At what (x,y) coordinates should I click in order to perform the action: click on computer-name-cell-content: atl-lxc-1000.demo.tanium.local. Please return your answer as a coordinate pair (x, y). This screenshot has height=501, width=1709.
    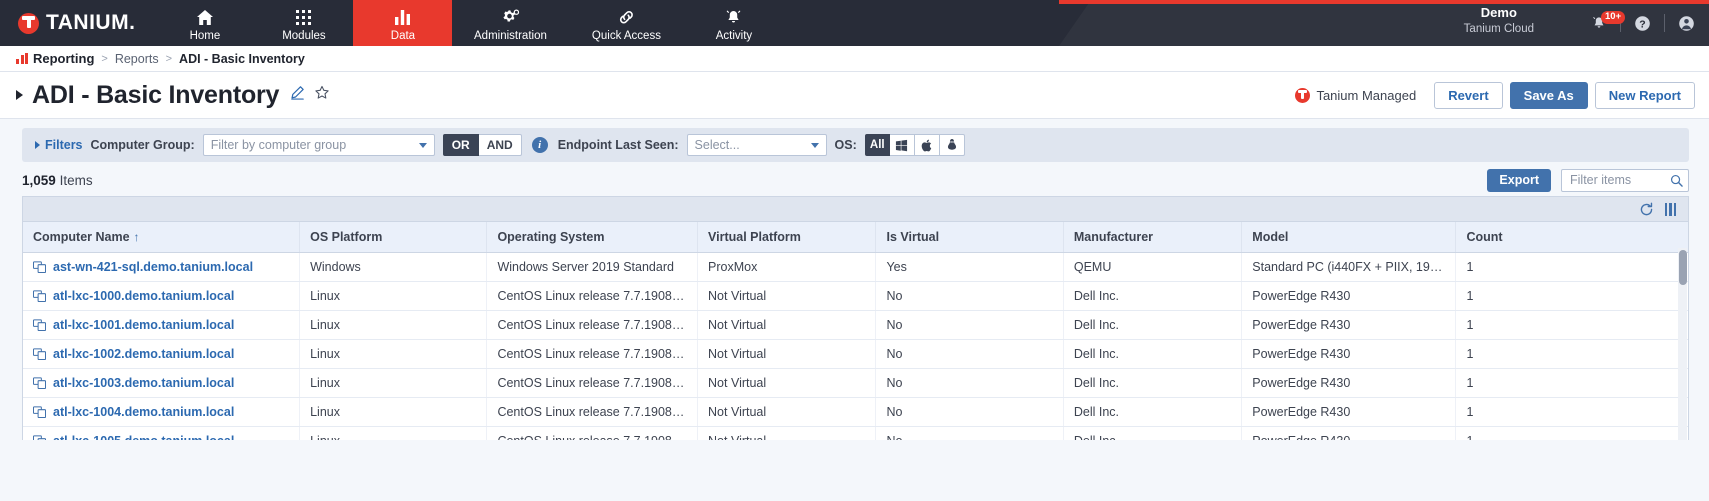
    Looking at the image, I should click on (161, 296).